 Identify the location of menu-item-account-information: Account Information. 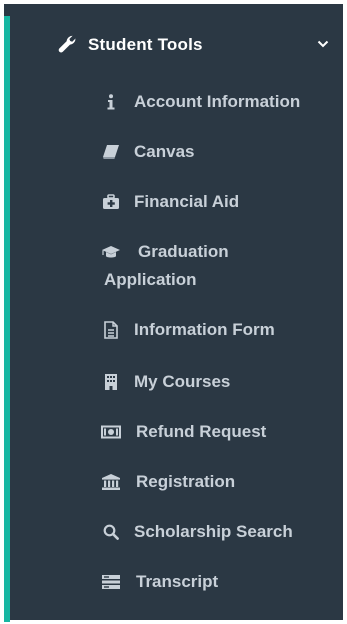
(218, 102).